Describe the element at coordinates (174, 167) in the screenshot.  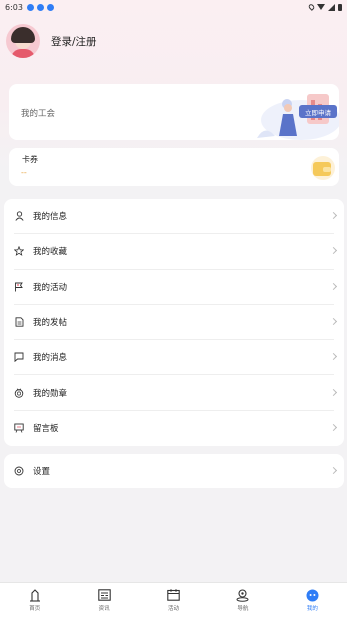
I see `coupon-card: 卡券 --` at that location.